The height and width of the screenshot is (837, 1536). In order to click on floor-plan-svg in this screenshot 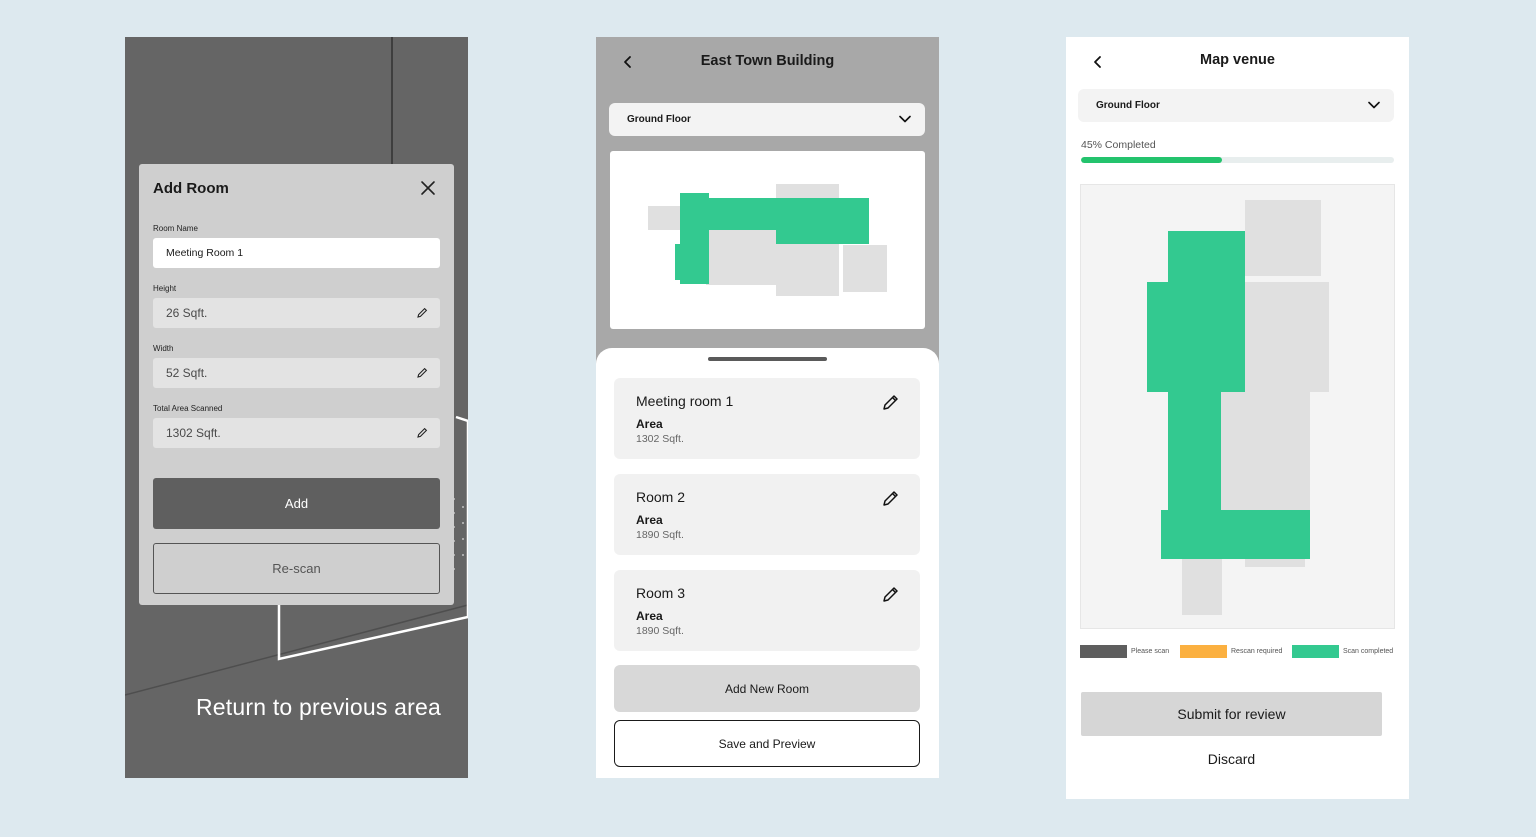, I will do `click(767, 240)`.